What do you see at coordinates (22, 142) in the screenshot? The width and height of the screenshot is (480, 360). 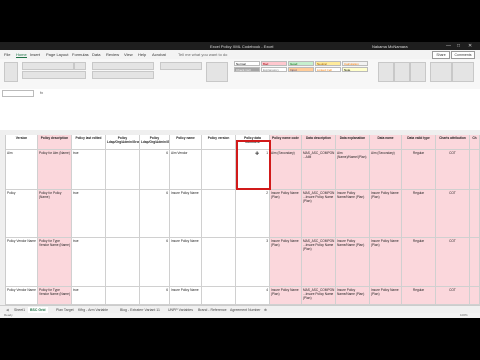 I see `header-cell: Version` at bounding box center [22, 142].